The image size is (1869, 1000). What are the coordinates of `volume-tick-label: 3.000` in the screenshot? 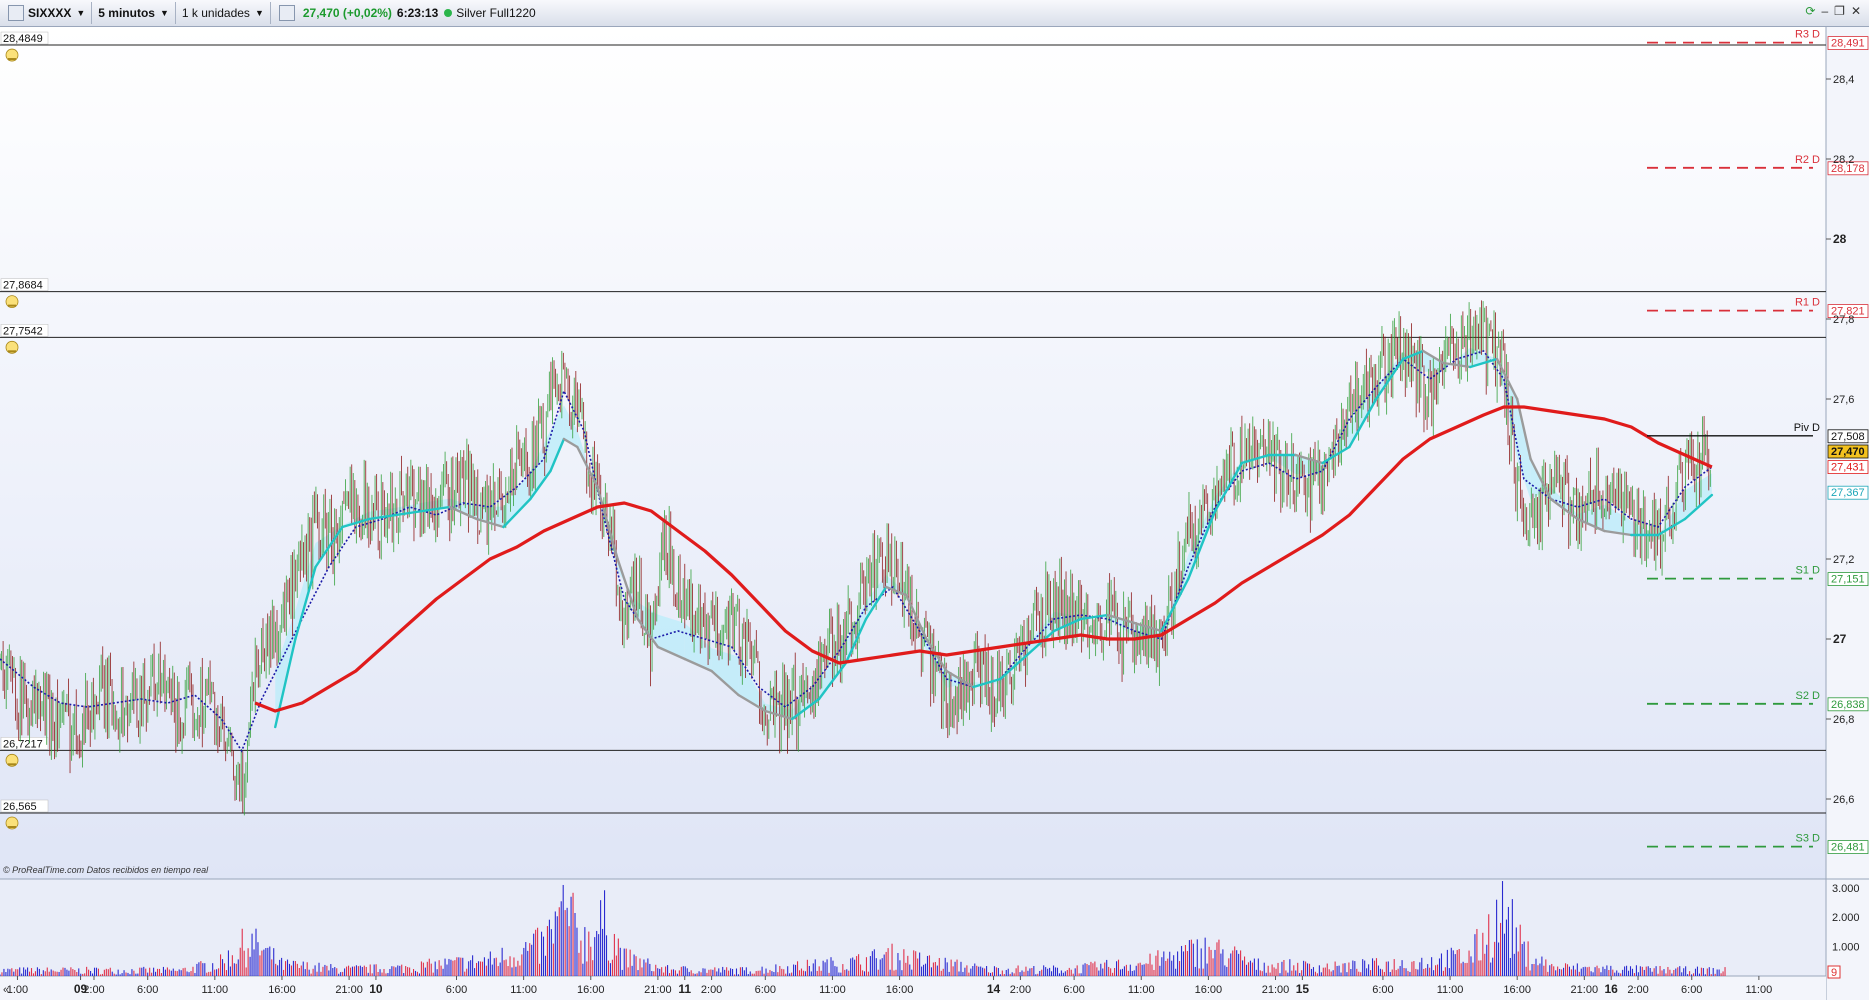 It's located at (1846, 889).